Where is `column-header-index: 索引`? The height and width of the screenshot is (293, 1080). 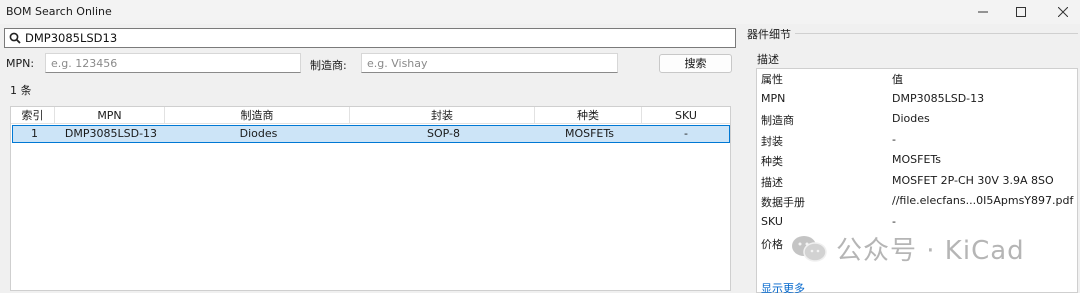
column-header-index: 索引 is located at coordinates (33, 115).